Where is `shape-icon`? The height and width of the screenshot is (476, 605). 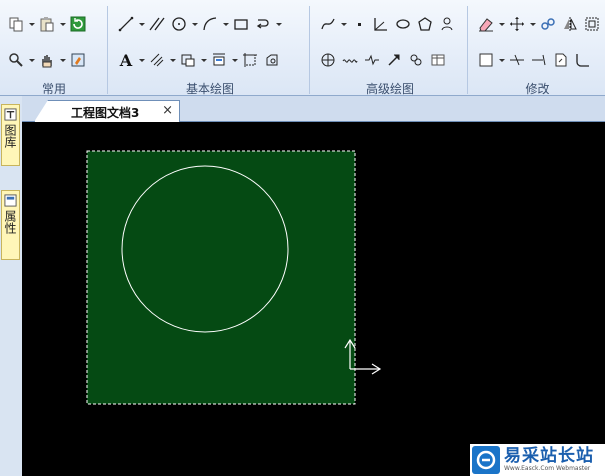 shape-icon is located at coordinates (272, 60).